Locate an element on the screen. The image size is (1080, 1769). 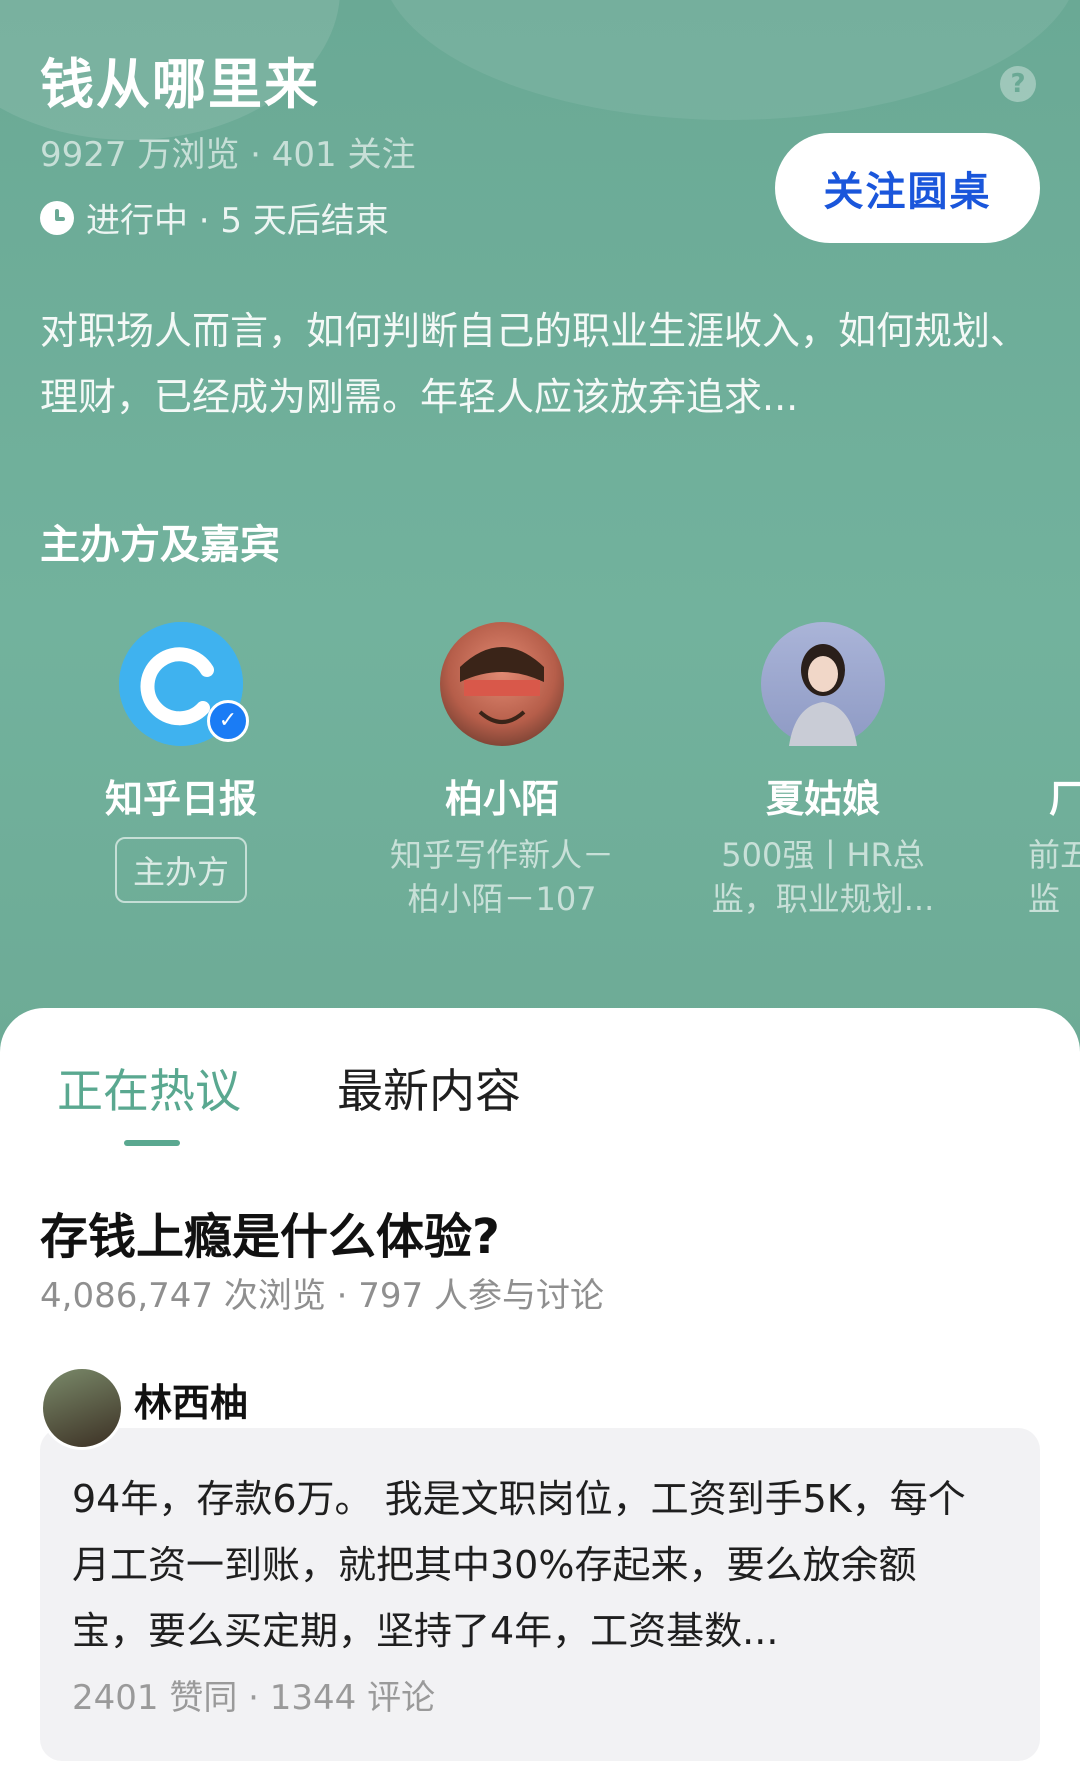
verified-icon: ✓ is located at coordinates (228, 721).